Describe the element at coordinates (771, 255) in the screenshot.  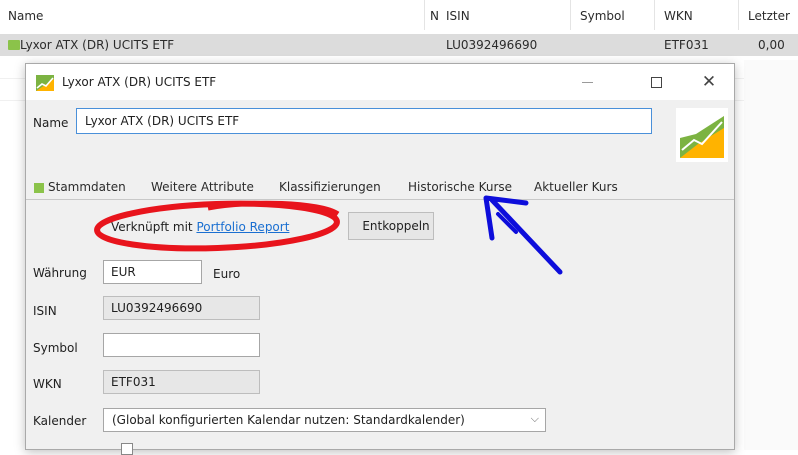
I see `table-background` at that location.